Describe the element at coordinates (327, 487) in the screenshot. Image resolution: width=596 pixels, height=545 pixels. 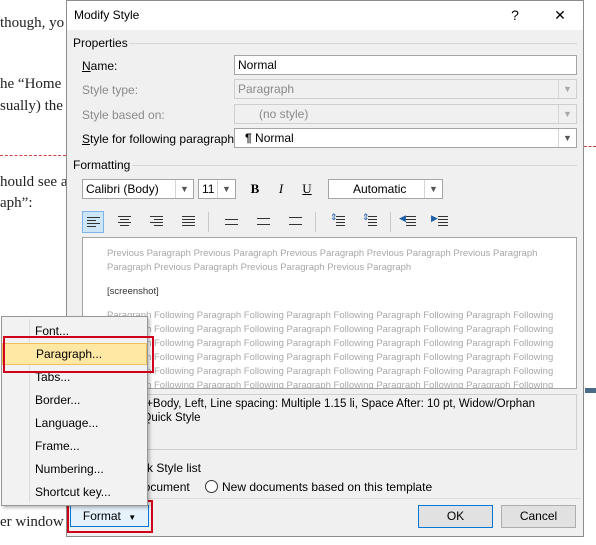
I see `new-documents-label: New documents based on this template` at that location.